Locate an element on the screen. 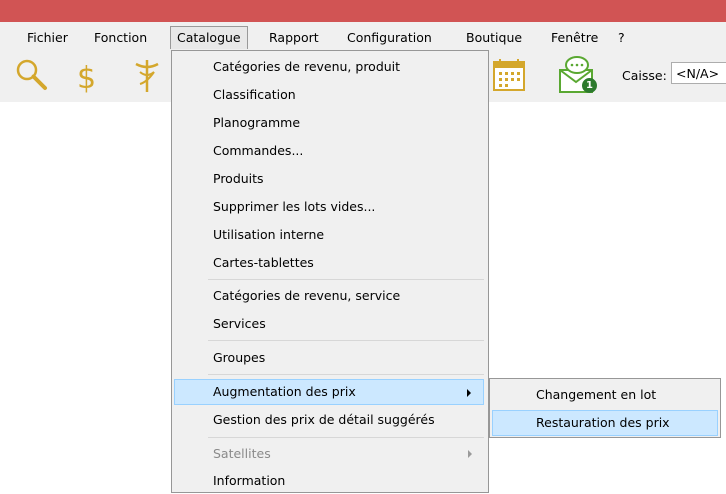 This screenshot has height=494, width=726. menu-item-utilisation-interne: Utilisation interne is located at coordinates (329, 235).